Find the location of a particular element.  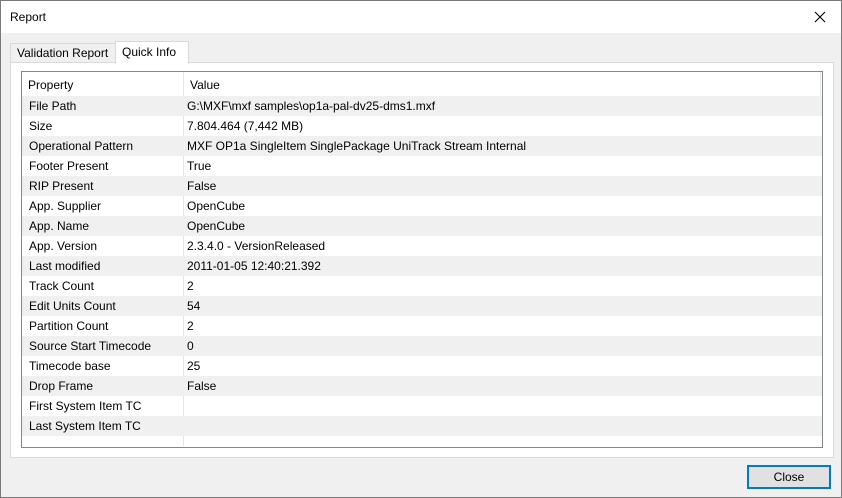

property-cell: Size is located at coordinates (41, 126).